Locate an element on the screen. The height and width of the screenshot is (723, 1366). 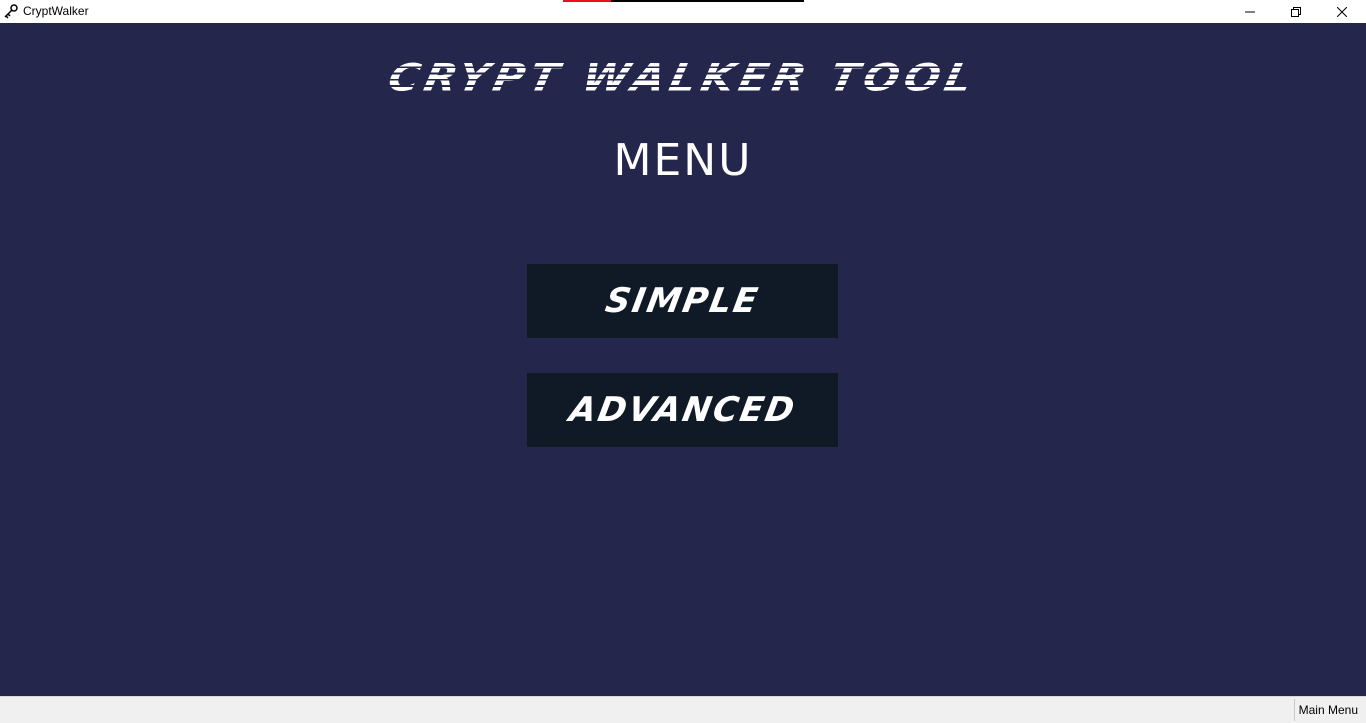
simple-button: SIMPLE is located at coordinates (682, 301).